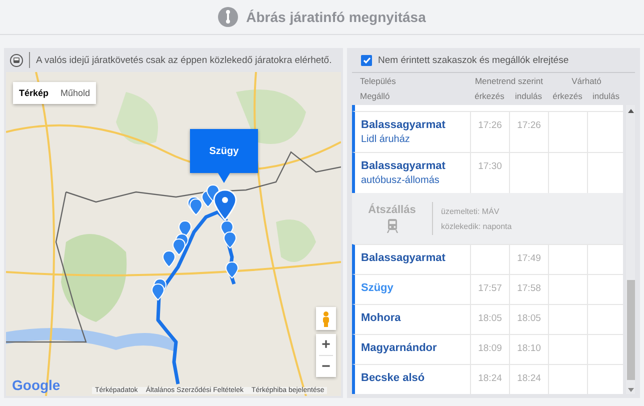 This screenshot has width=644, height=406. I want to click on check-icon, so click(366, 60).